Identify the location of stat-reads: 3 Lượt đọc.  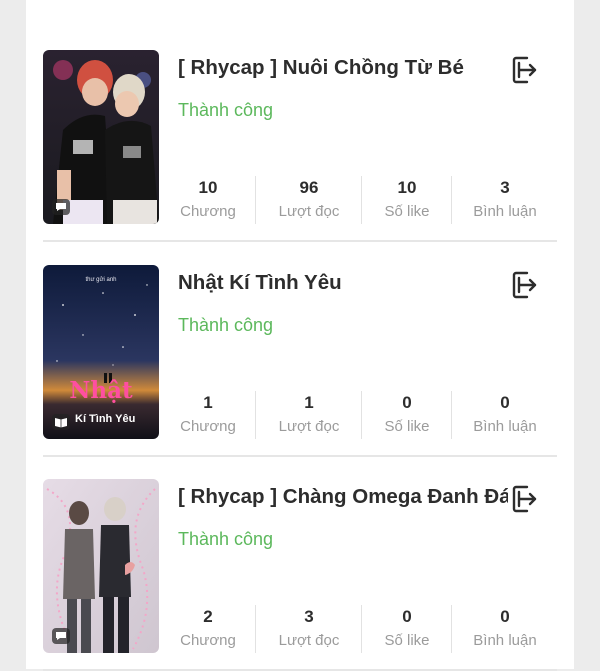
(309, 628).